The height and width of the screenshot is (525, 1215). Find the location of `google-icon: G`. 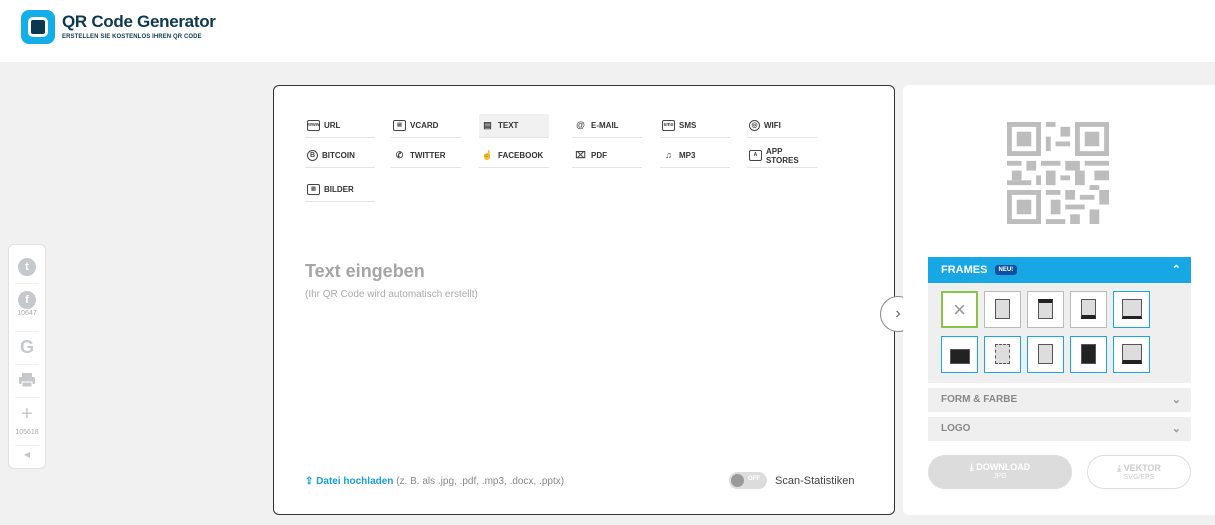

google-icon: G is located at coordinates (26, 347).